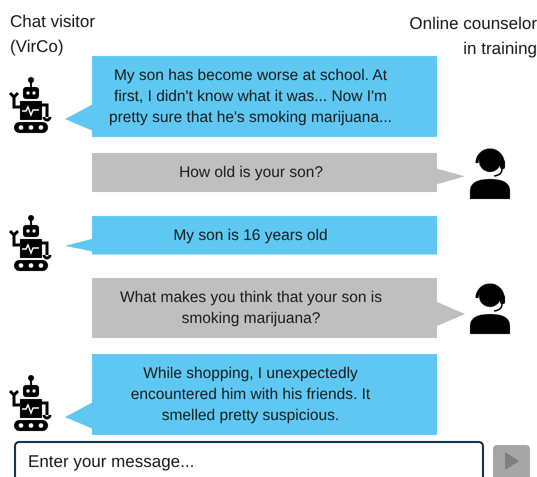 Image resolution: width=537 pixels, height=477 pixels. I want to click on send-button, so click(511, 461).